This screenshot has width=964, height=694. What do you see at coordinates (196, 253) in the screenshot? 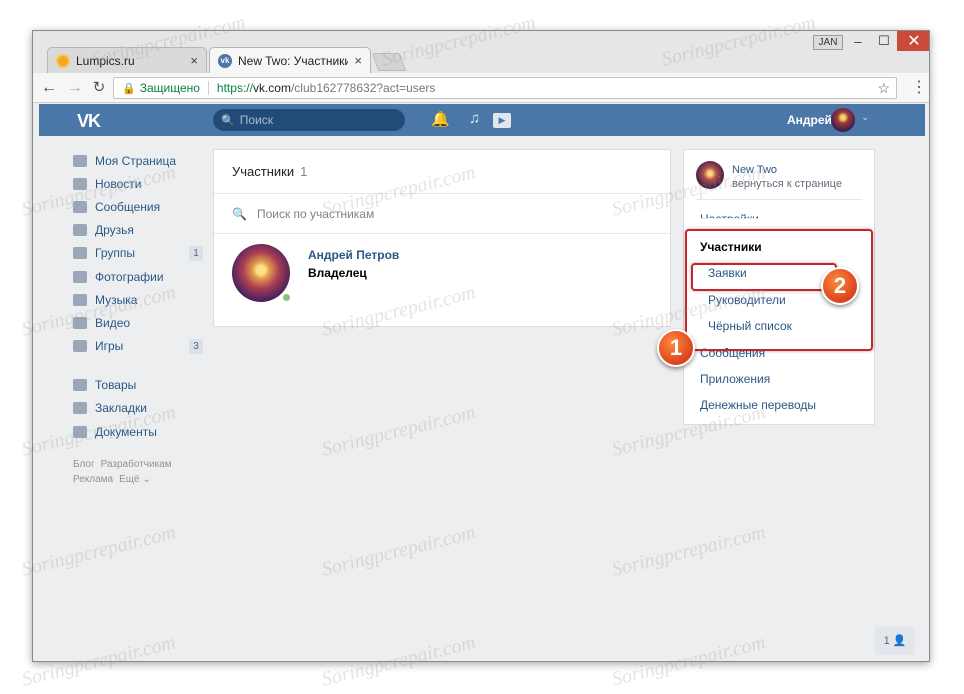
I see `groups-count-badge: 1` at bounding box center [196, 253].